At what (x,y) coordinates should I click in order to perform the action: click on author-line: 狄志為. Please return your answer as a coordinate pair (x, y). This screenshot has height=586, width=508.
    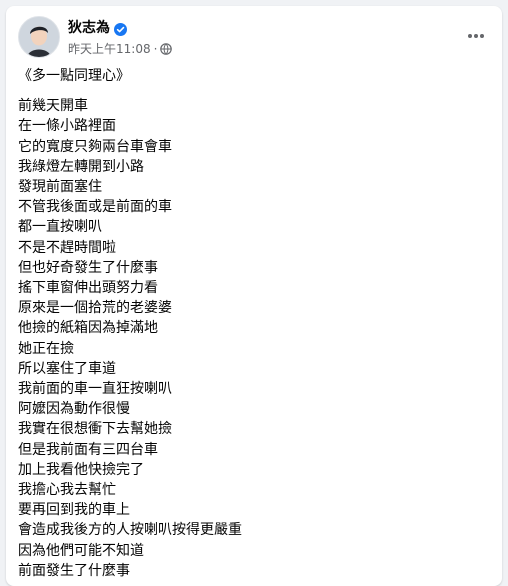
    Looking at the image, I should click on (97, 27).